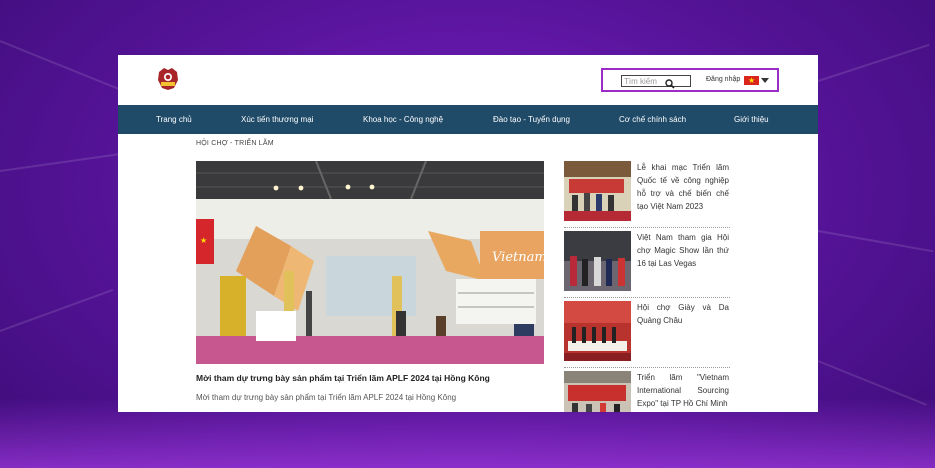 The width and height of the screenshot is (935, 468). What do you see at coordinates (670, 82) in the screenshot?
I see `search-icon` at bounding box center [670, 82].